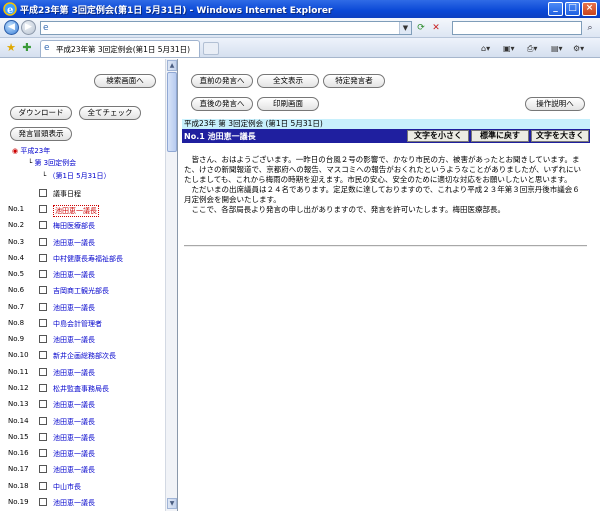 The width and height of the screenshot is (600, 511). Describe the element at coordinates (52, 163) in the screenshot. I see `tree-session: └ 第 3回定例会` at that location.